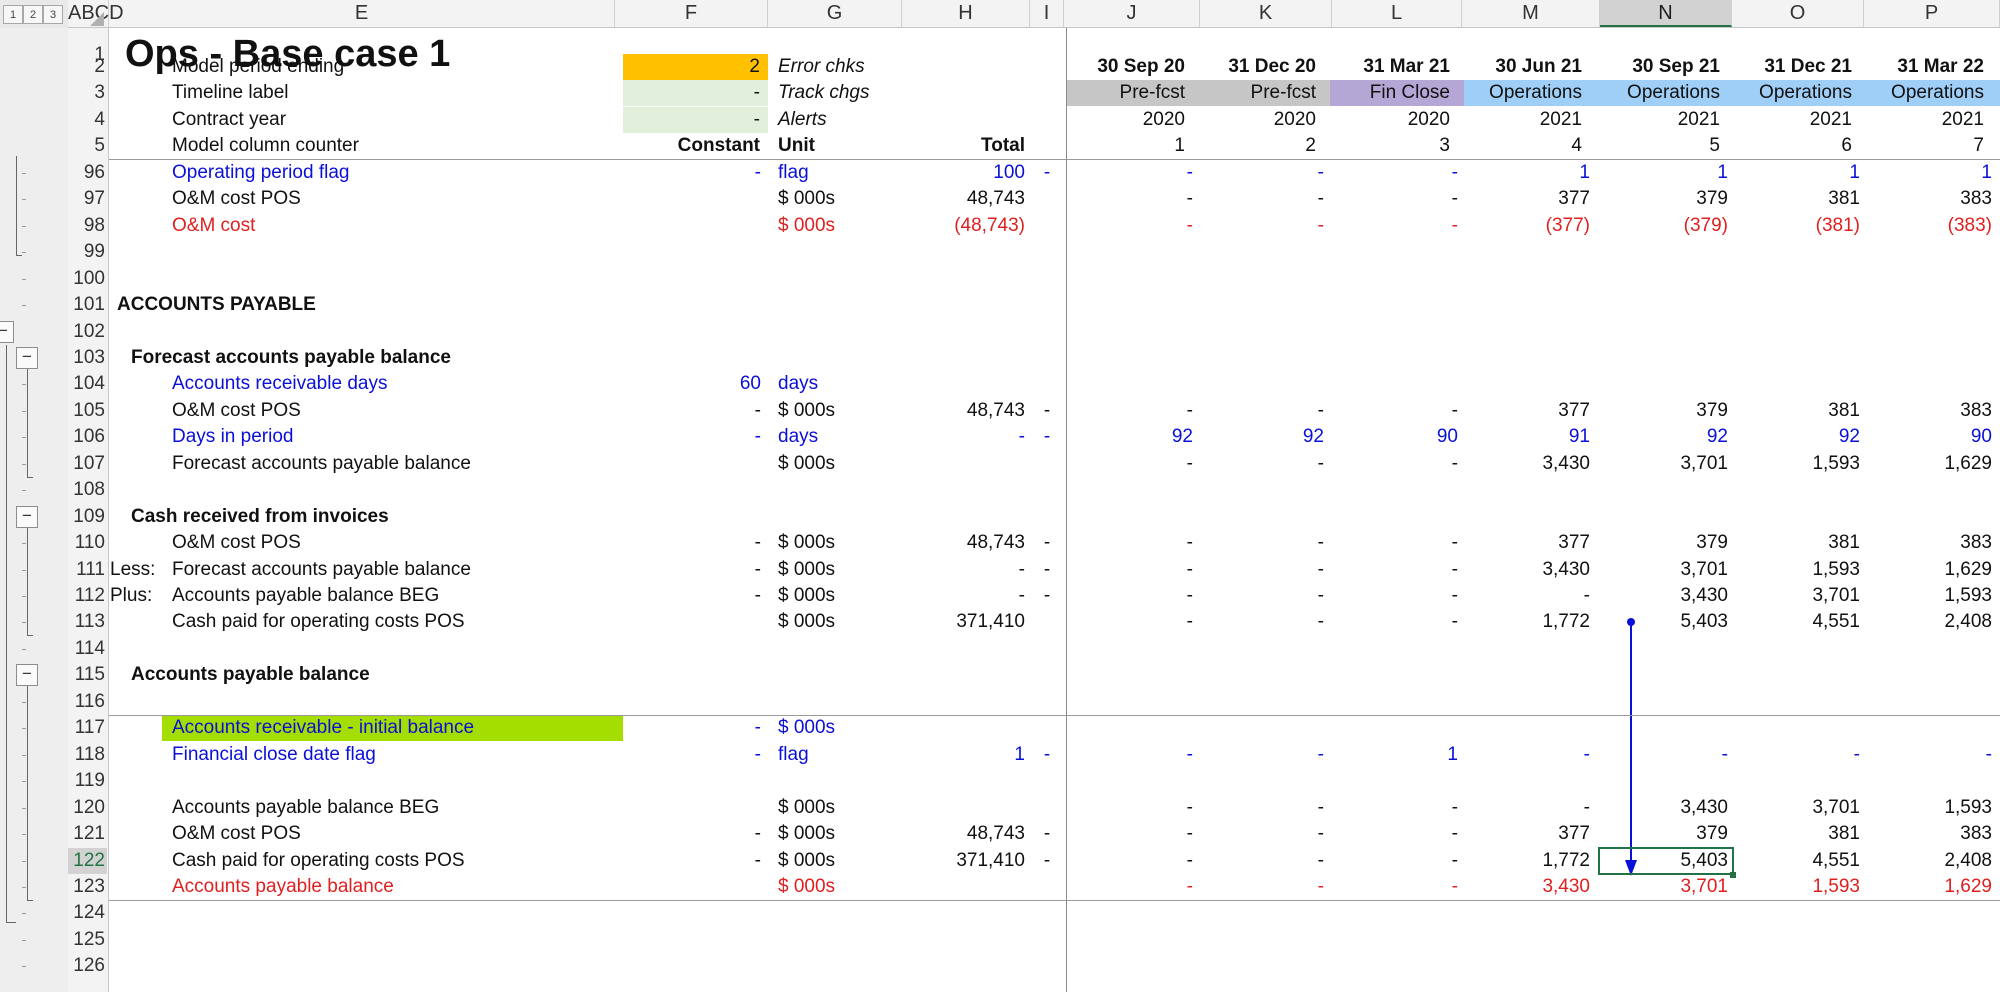 The width and height of the screenshot is (2000, 992). Describe the element at coordinates (87, 93) in the screenshot. I see `row-header-3: 3` at that location.